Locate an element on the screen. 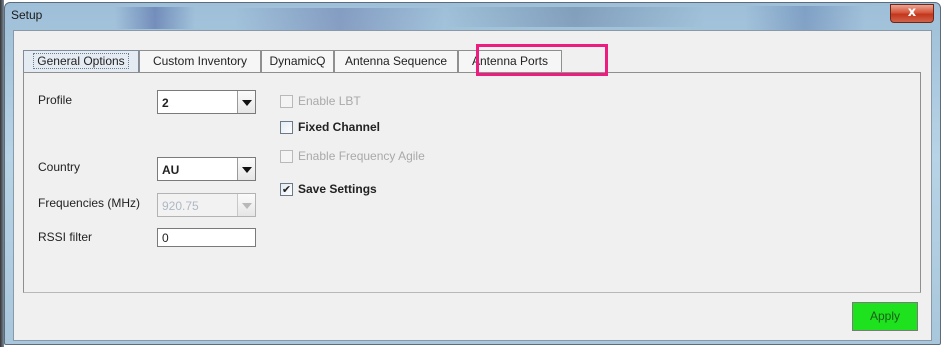 This screenshot has width=945, height=347. frequency-agile-label: Enable Frequency Agile is located at coordinates (361, 156).